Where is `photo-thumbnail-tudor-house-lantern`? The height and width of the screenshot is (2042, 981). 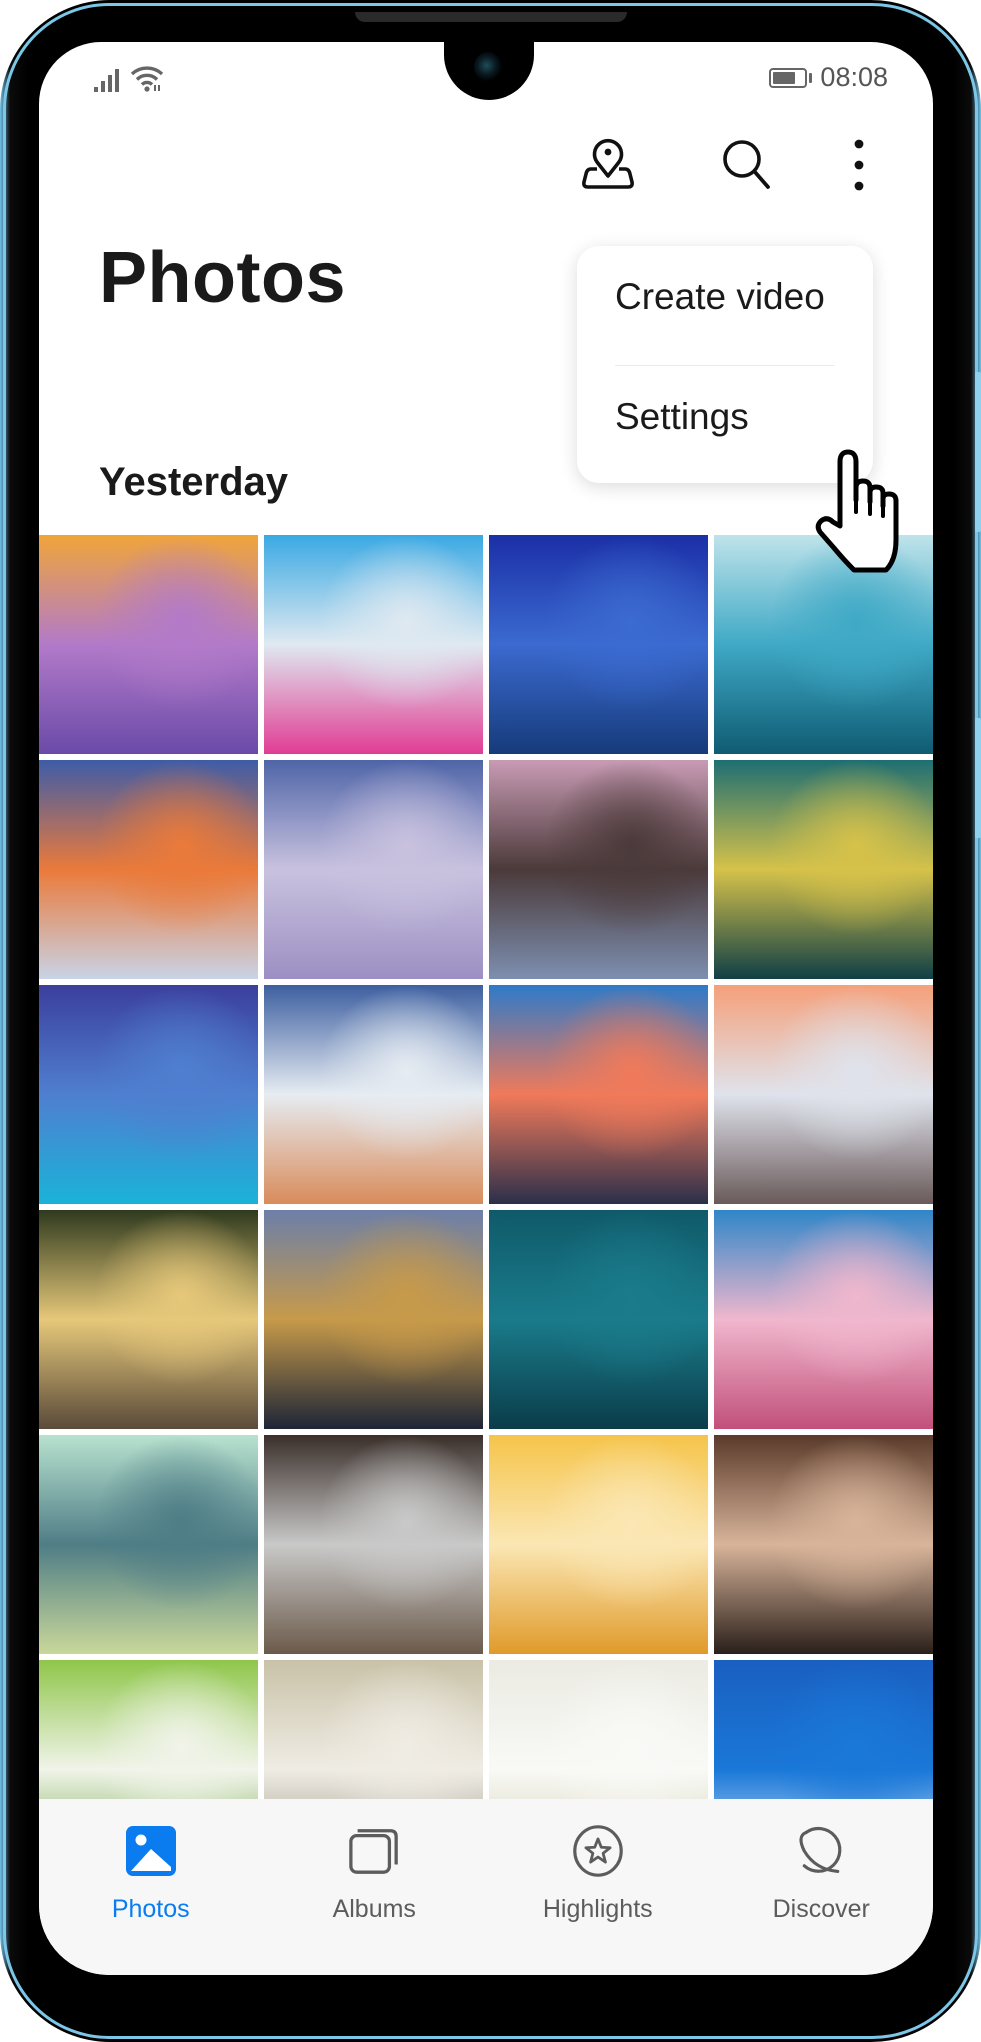
photo-thumbnail-tudor-house-lantern is located at coordinates (148, 1319).